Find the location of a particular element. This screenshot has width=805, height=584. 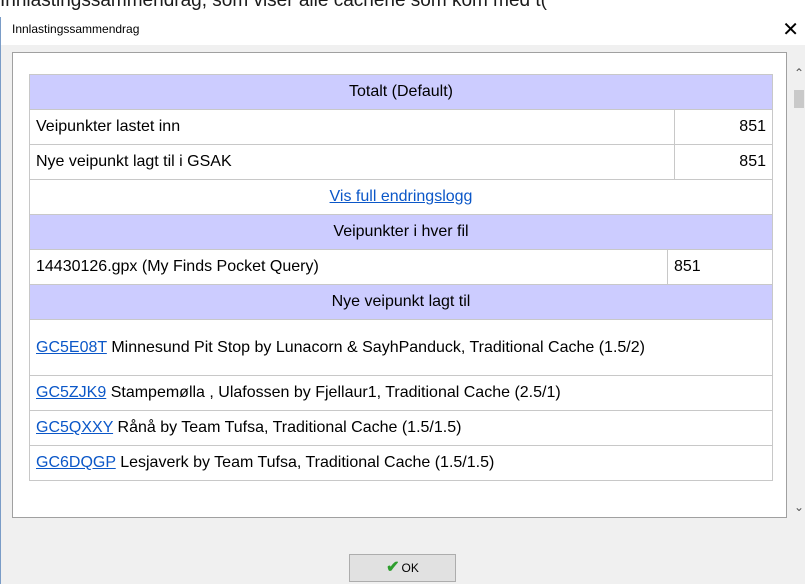

ok-label: OK is located at coordinates (410, 568).